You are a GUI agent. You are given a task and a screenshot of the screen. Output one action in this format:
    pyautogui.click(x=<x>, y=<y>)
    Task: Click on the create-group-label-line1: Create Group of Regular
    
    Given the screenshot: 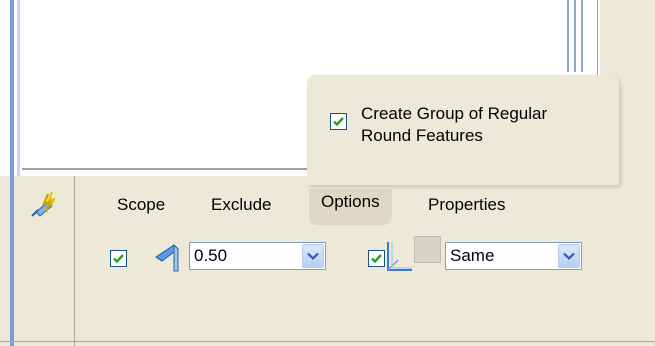 What is the action you would take?
    pyautogui.click(x=454, y=113)
    